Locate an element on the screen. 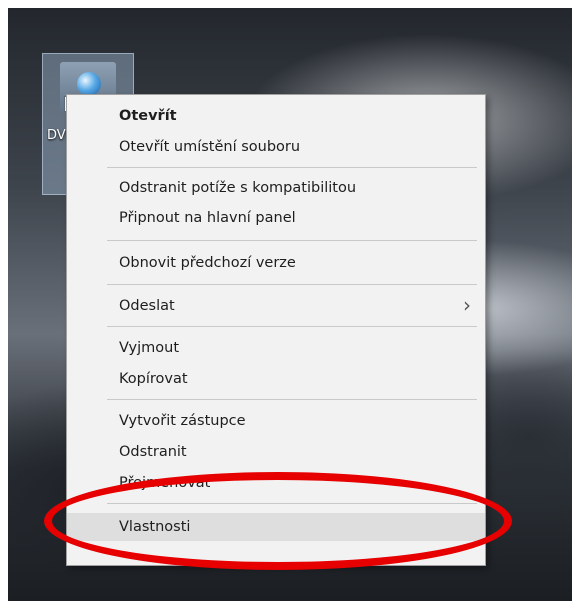  menu-item-label: Připnout na hlavní panel is located at coordinates (207, 218).